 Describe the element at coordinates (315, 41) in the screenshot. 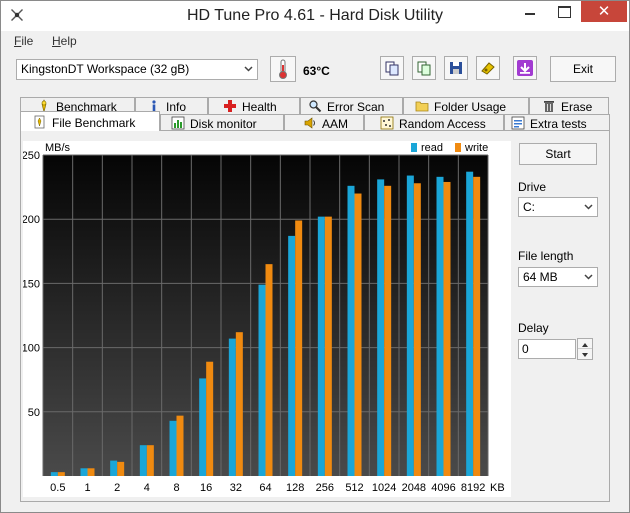

I see `menu-bar: File Help` at that location.